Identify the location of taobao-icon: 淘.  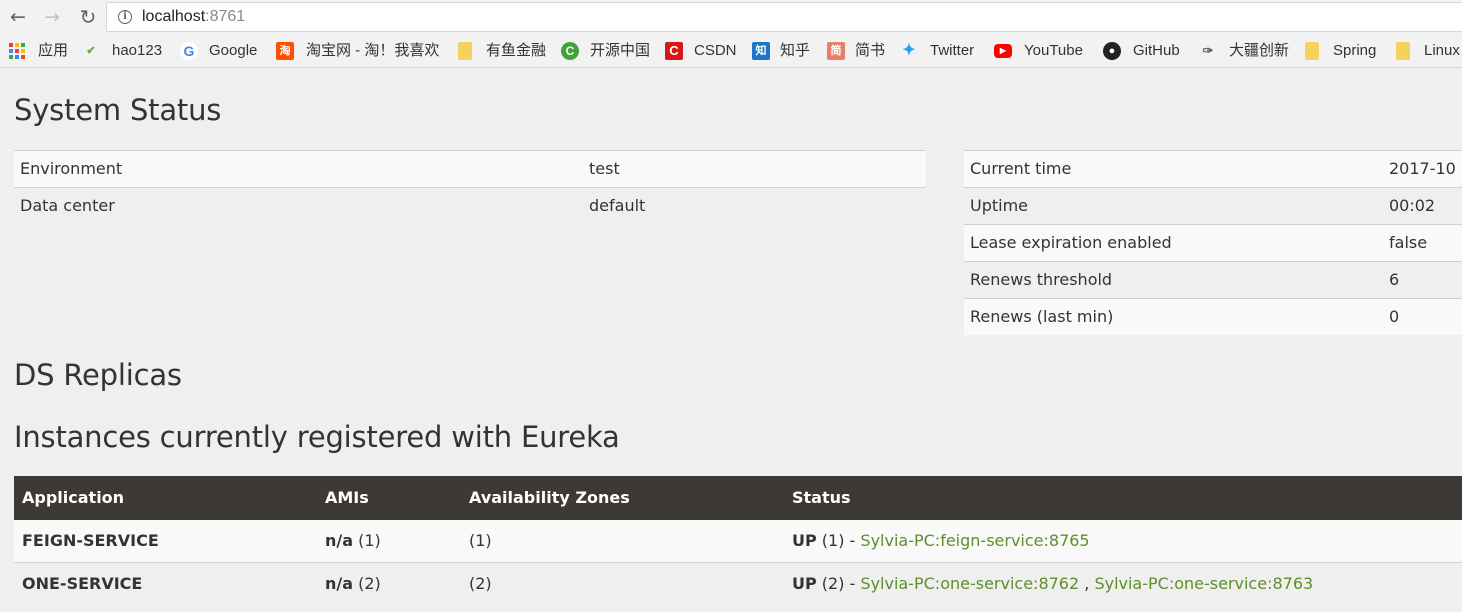
(285, 51).